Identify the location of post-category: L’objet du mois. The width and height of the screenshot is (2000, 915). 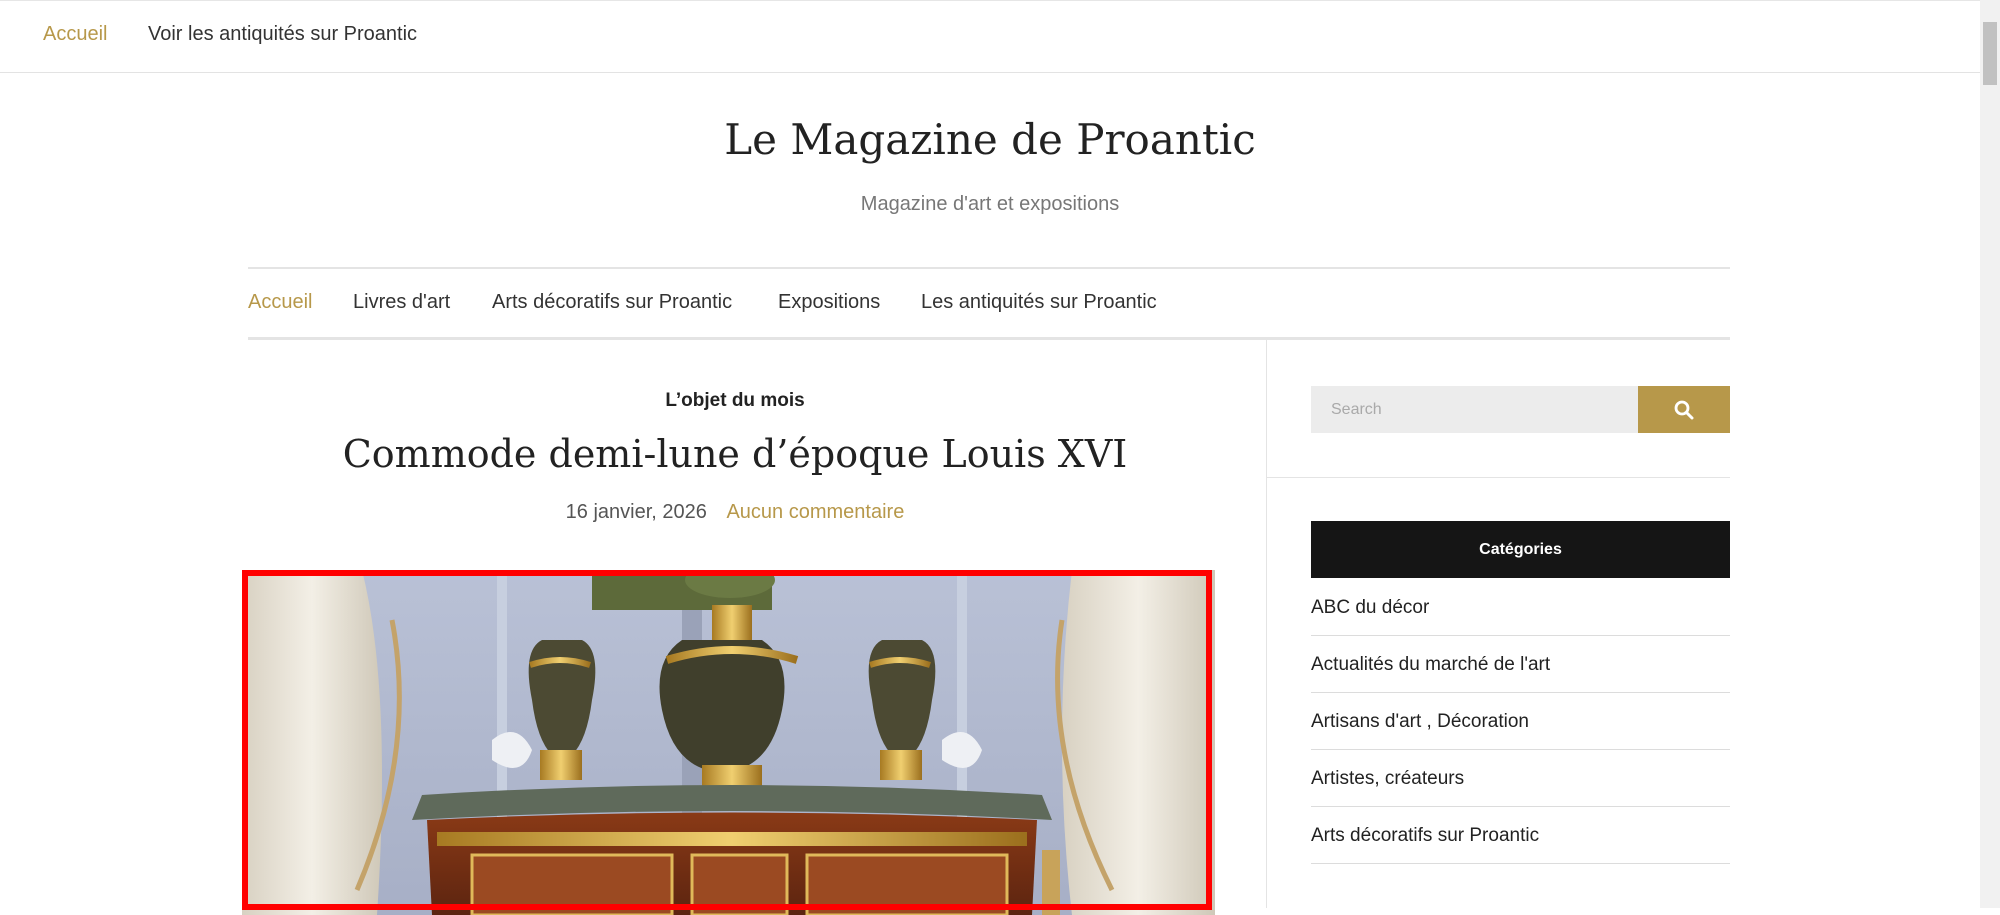
(735, 401).